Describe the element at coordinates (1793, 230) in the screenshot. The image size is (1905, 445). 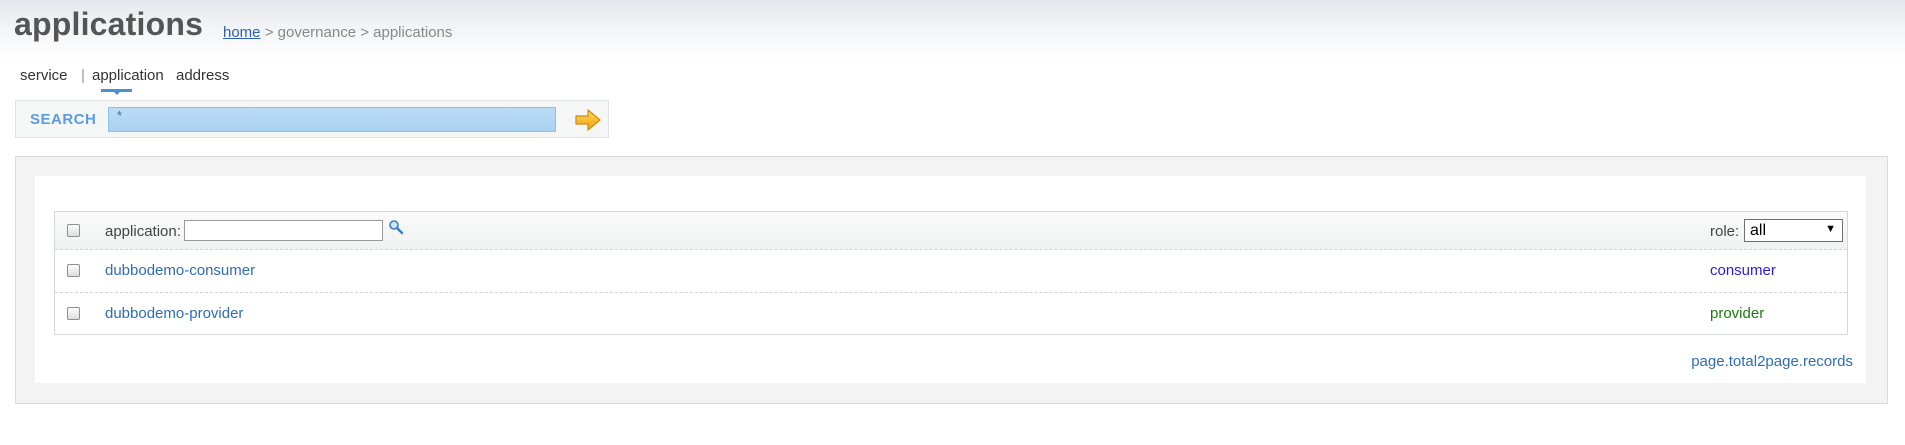
I see `role-select: all ▼` at that location.